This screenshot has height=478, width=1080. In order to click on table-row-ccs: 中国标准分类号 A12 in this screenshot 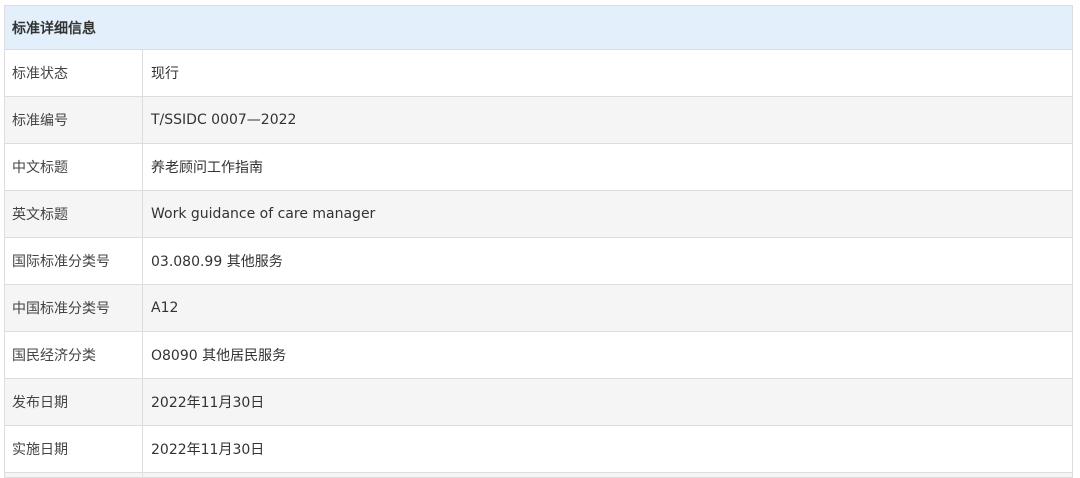, I will do `click(538, 308)`.